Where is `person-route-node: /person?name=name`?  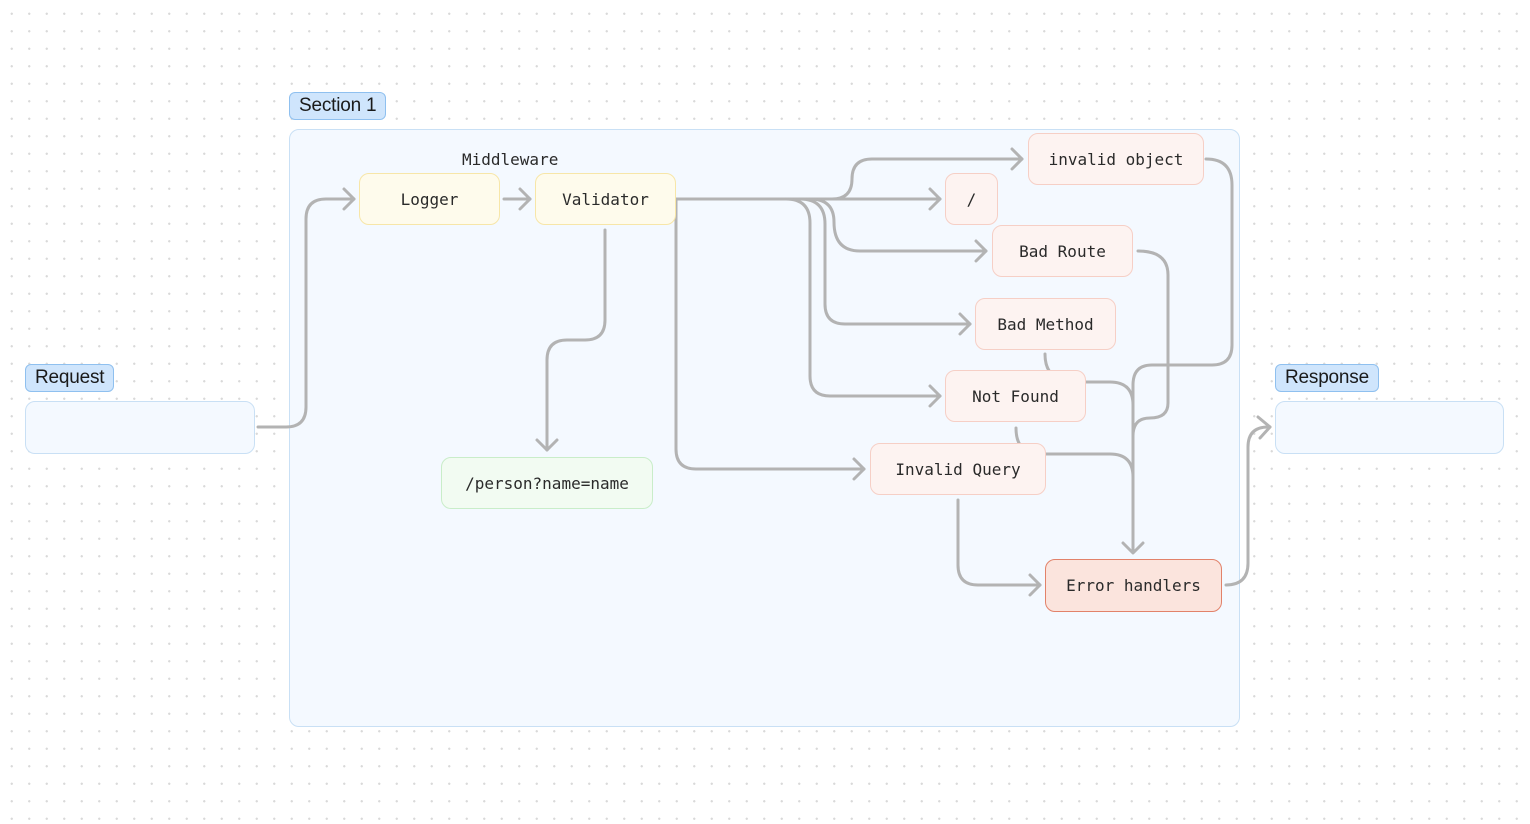
person-route-node: /person?name=name is located at coordinates (547, 483).